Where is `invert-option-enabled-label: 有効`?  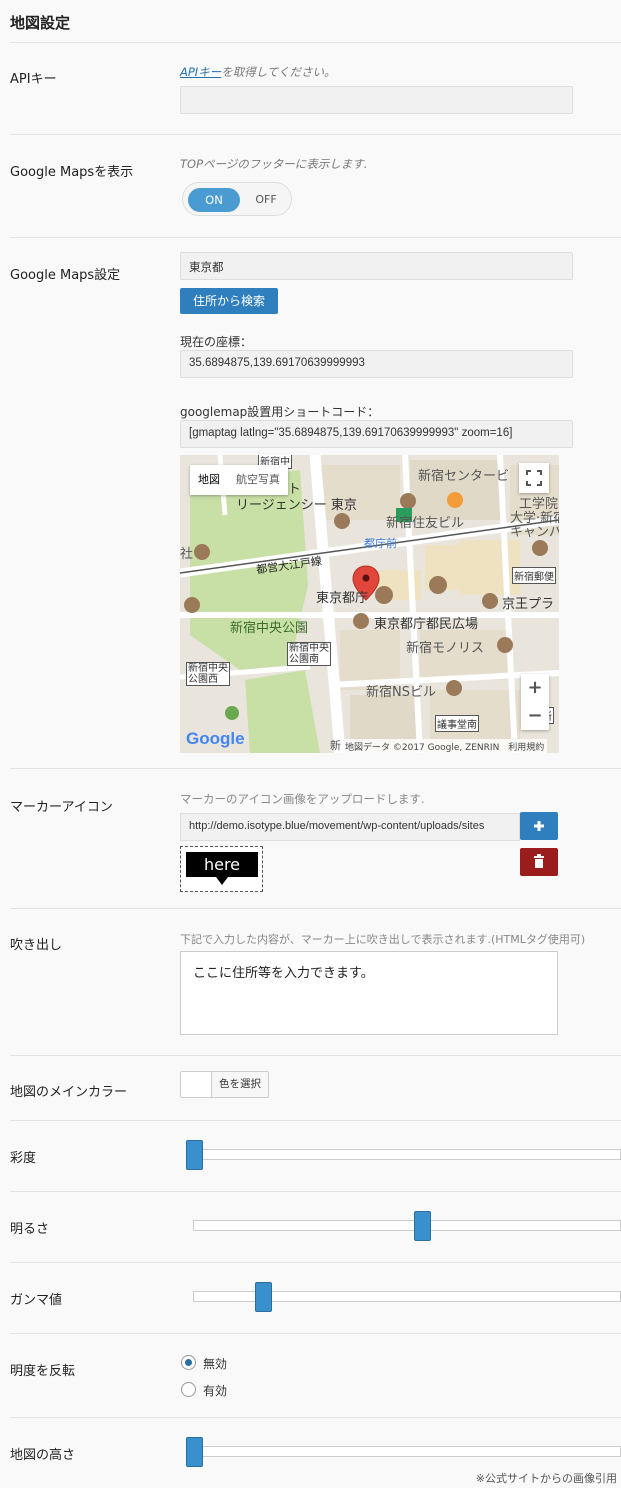 invert-option-enabled-label: 有効 is located at coordinates (215, 1391).